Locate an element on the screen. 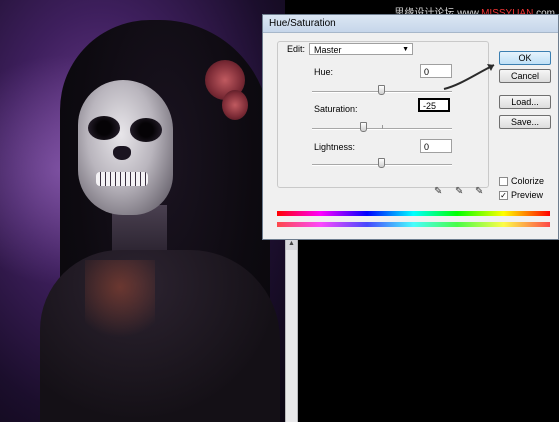 This screenshot has width=559, height=422. dialog-title: Hue/Saturation is located at coordinates (410, 24).